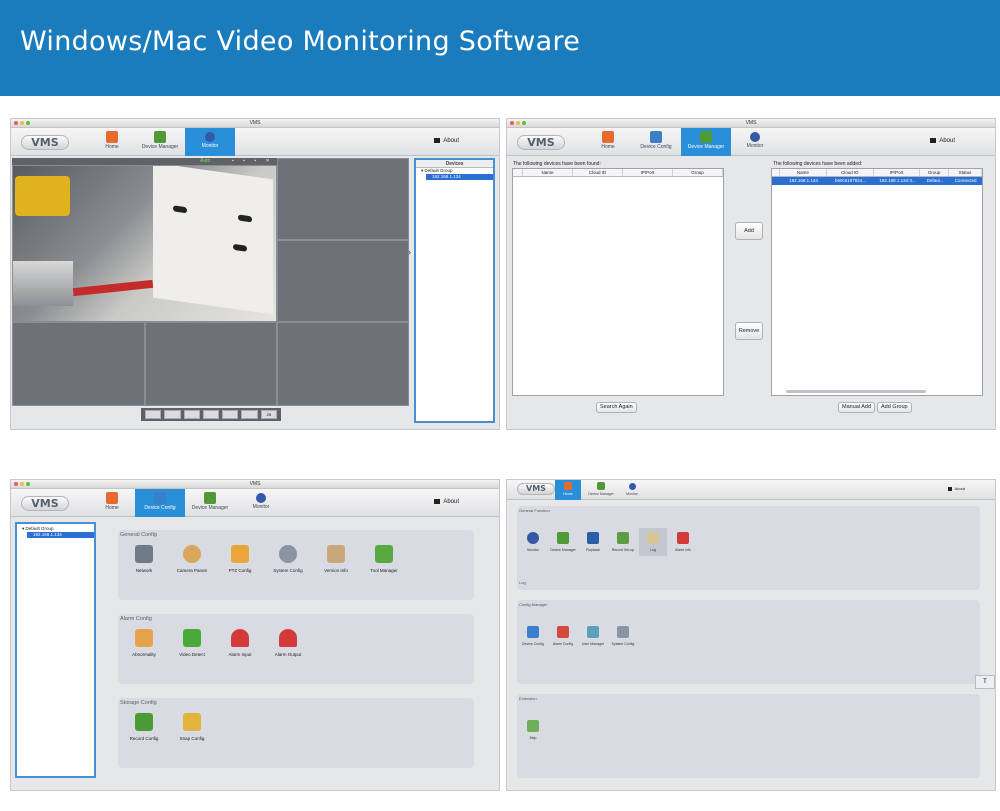  I want to click on layout-25-button: 25, so click(268, 414).